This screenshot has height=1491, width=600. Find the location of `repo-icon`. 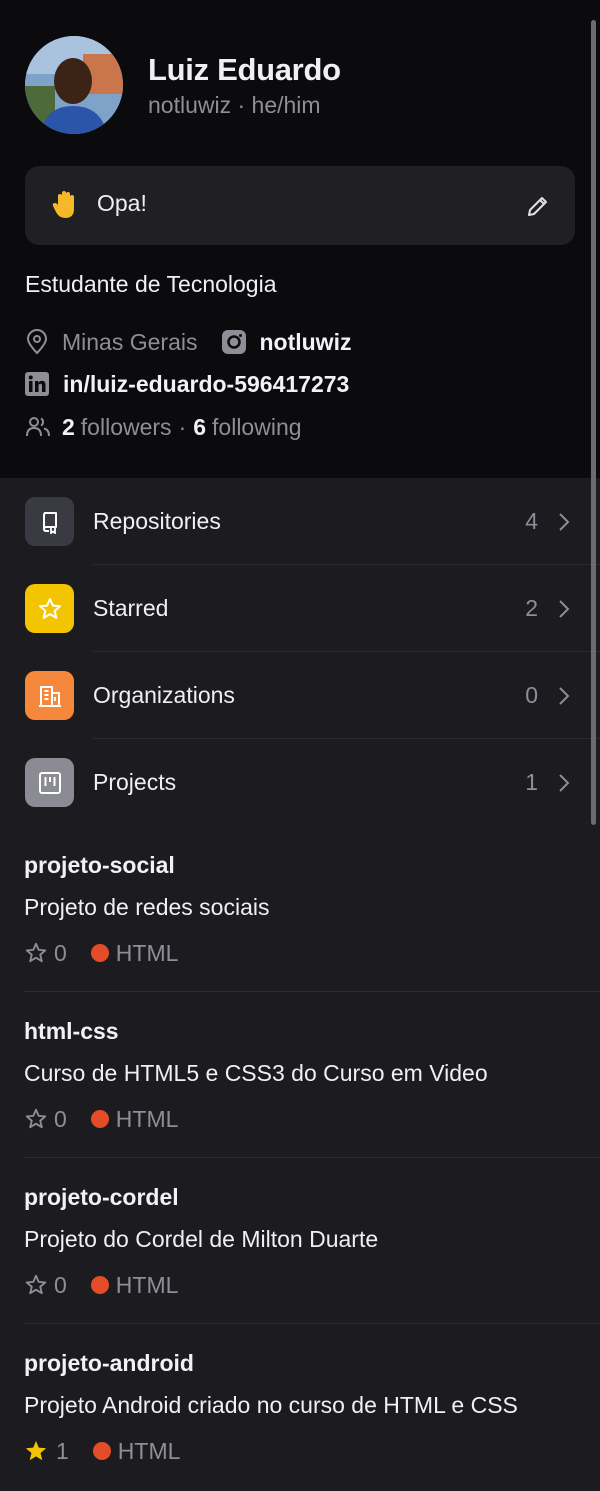

repo-icon is located at coordinates (49, 521).